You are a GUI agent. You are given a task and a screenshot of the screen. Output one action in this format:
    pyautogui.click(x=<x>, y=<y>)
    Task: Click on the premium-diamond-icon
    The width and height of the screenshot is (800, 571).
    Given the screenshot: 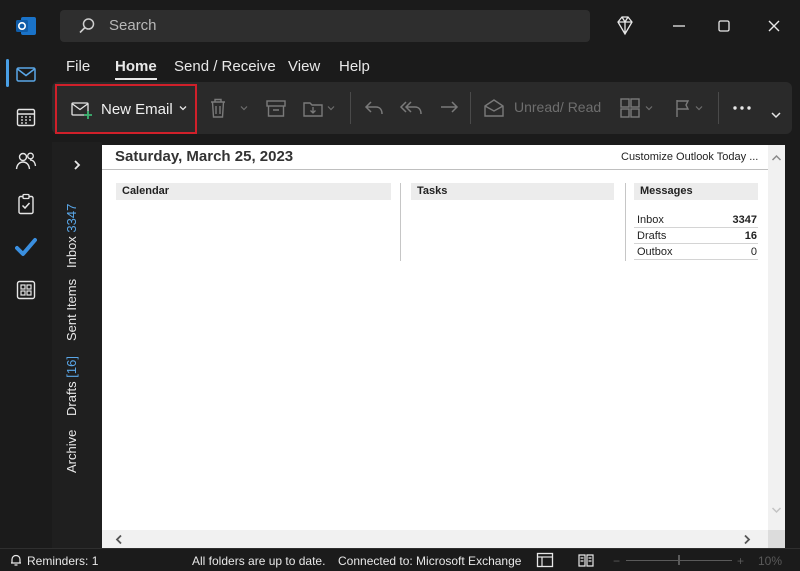 What is the action you would take?
    pyautogui.click(x=625, y=26)
    